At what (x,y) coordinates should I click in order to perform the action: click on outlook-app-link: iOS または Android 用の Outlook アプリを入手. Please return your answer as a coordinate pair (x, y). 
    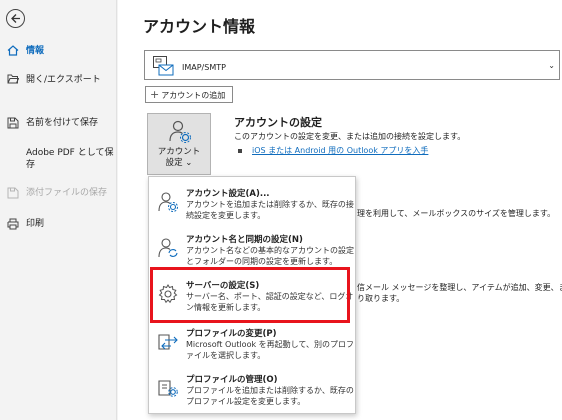
    Looking at the image, I should click on (333, 150).